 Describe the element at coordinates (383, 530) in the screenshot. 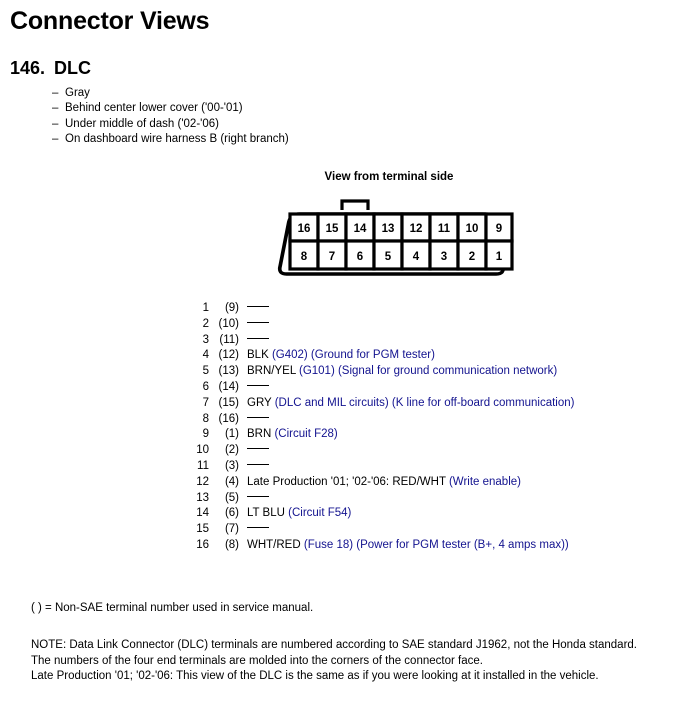

I see `pin-row: 15 (7)` at that location.